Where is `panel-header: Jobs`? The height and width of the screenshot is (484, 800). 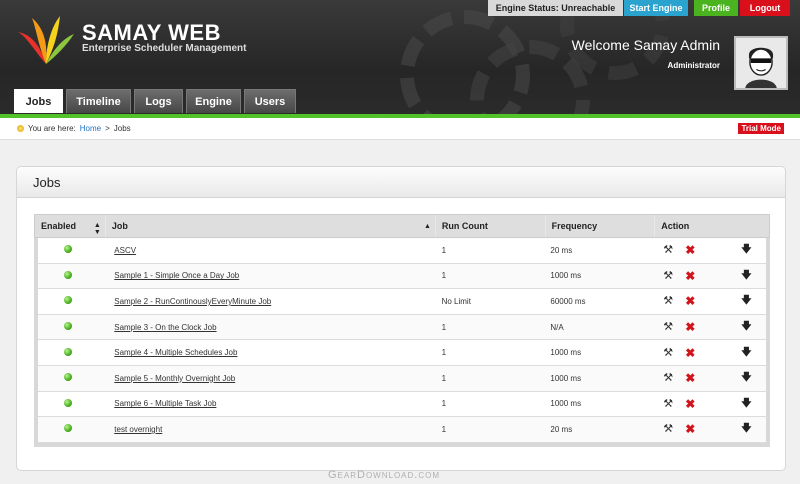 panel-header: Jobs is located at coordinates (401, 182).